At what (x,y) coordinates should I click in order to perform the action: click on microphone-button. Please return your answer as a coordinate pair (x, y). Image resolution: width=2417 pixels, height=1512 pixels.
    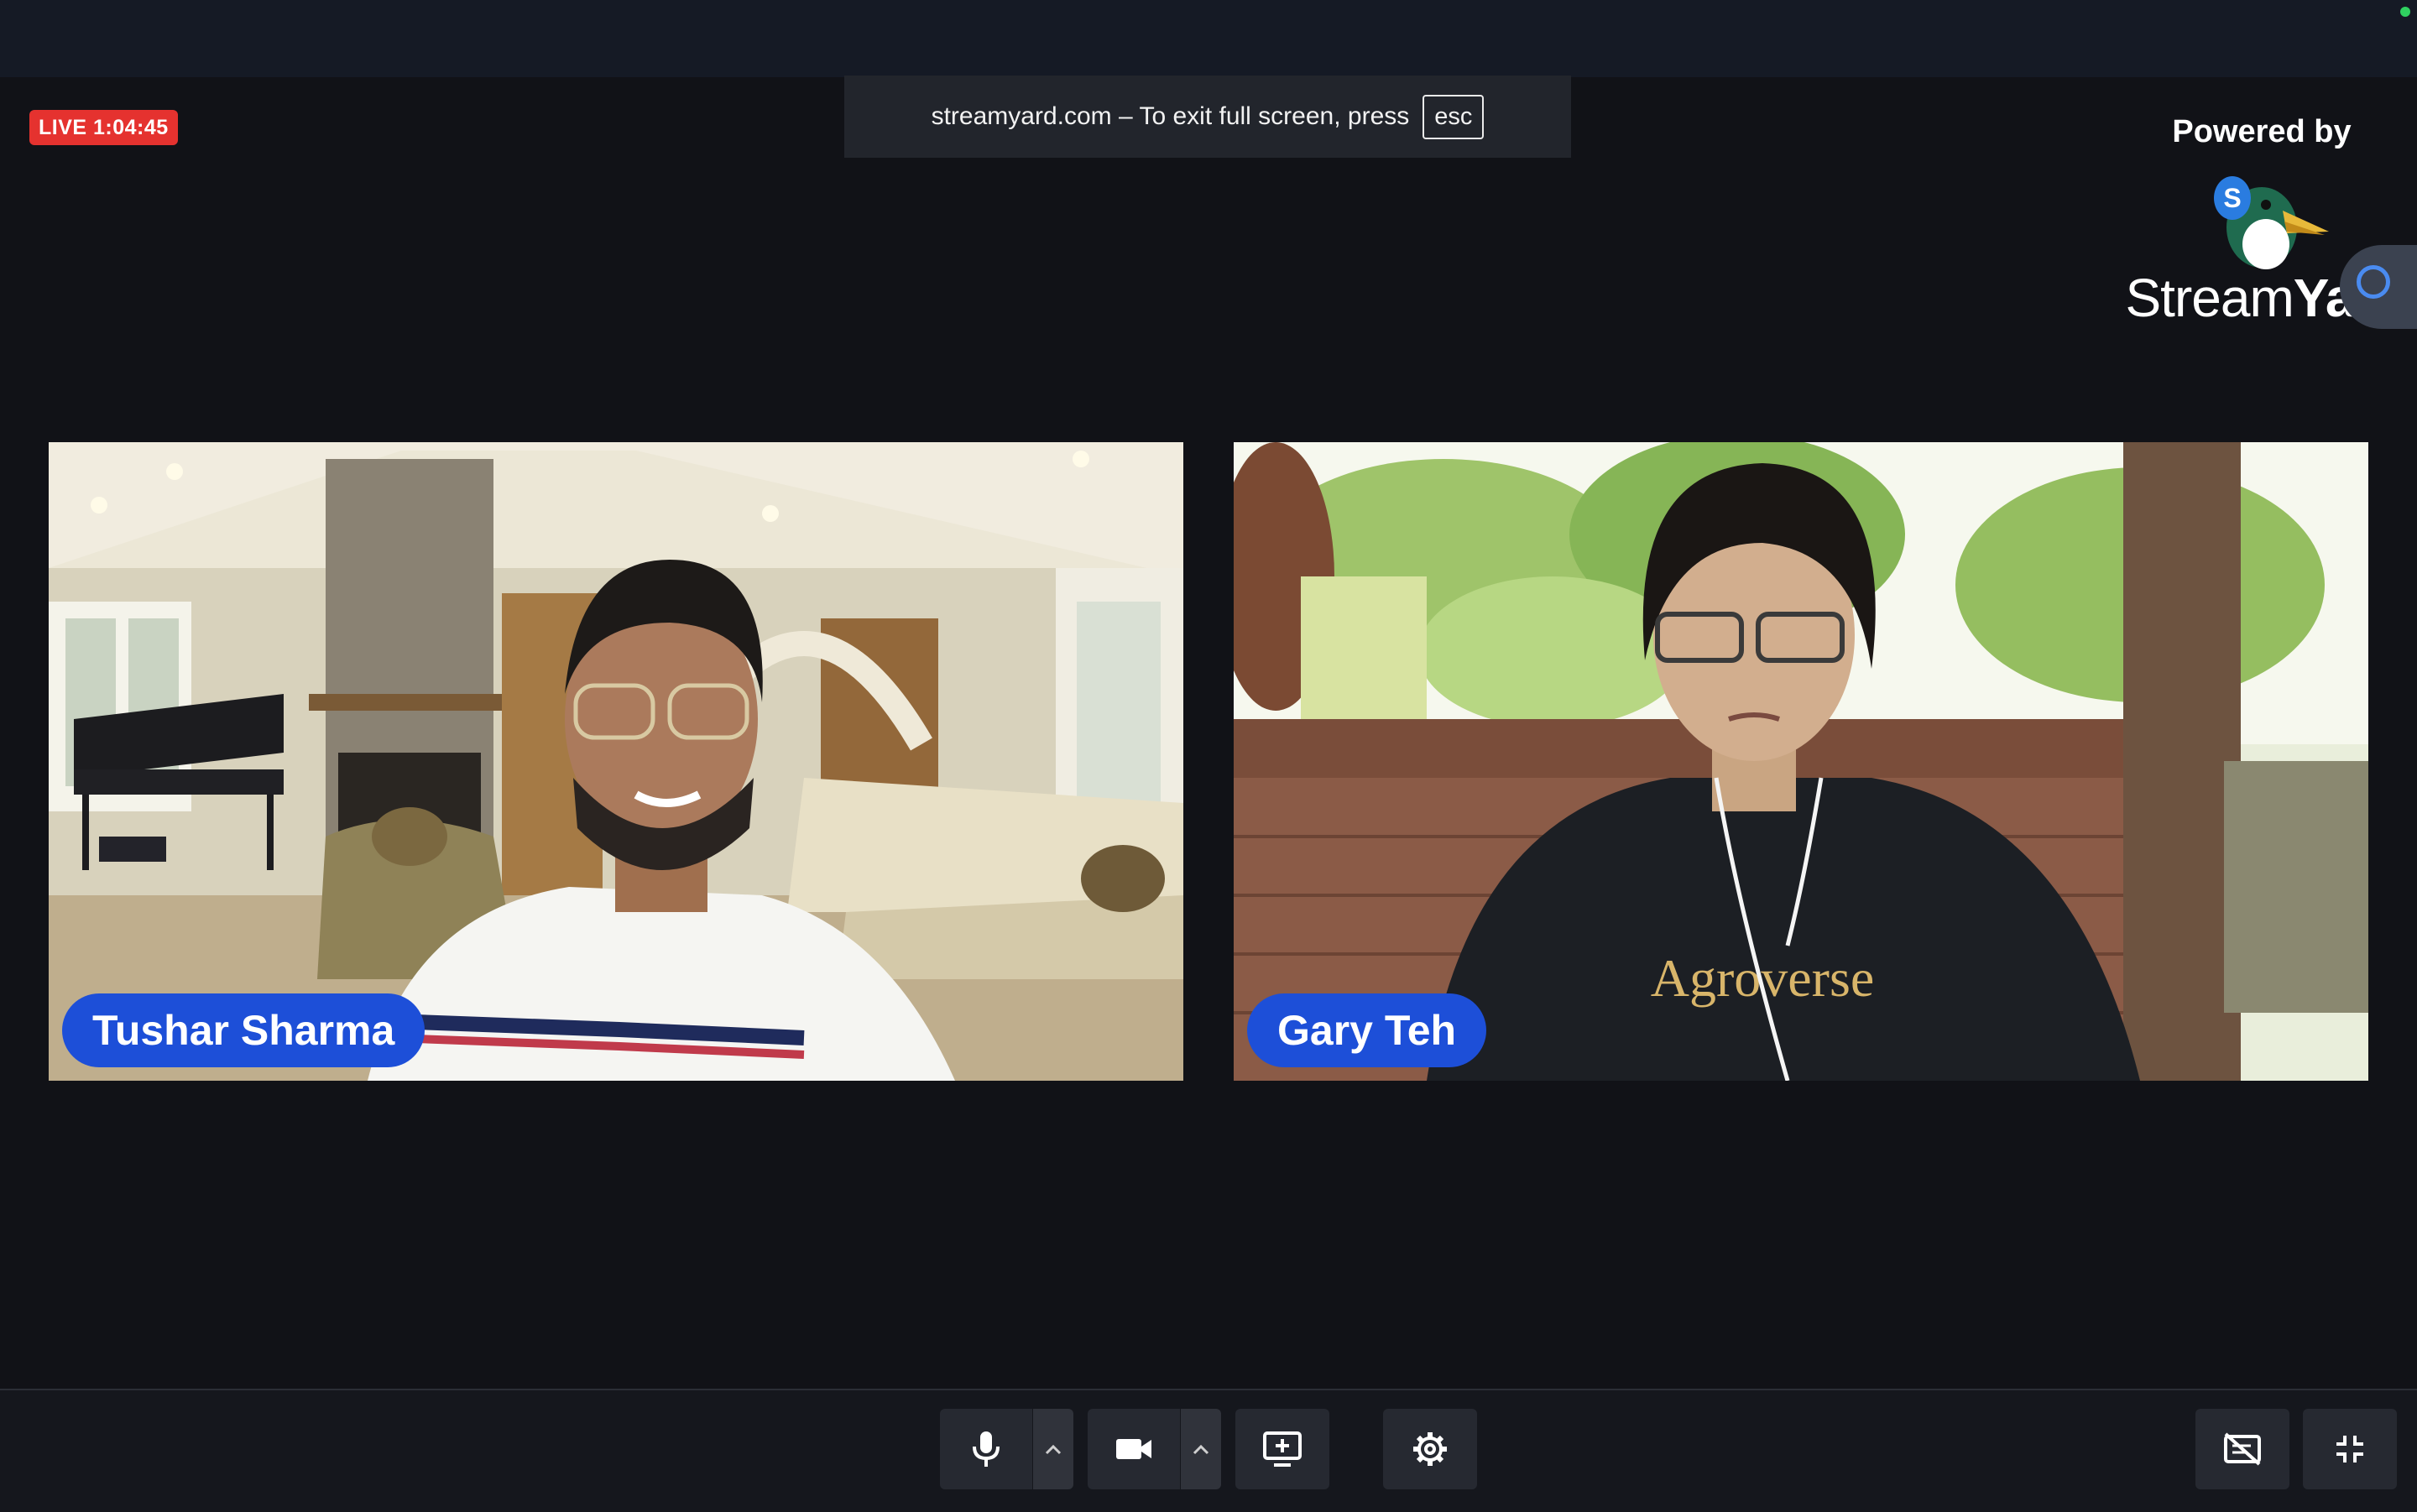
    Looking at the image, I should click on (986, 1449).